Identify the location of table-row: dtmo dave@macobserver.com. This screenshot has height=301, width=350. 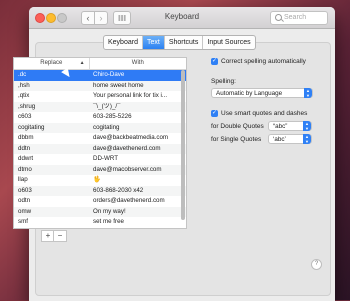
(100, 170).